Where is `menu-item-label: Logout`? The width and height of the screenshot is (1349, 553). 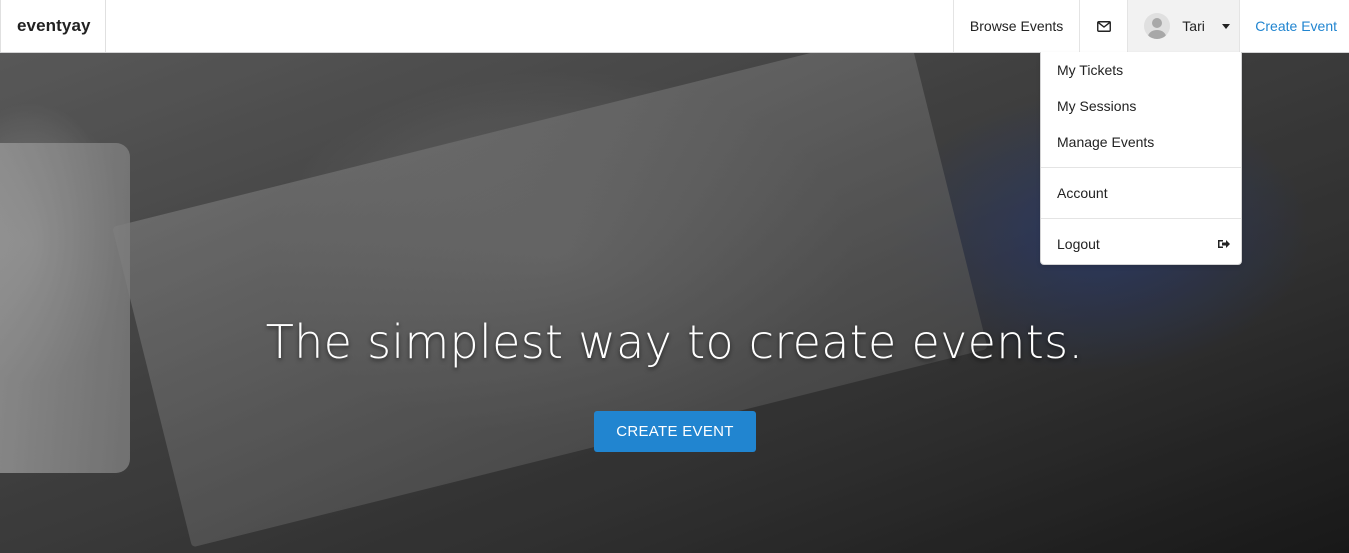 menu-item-label: Logout is located at coordinates (1078, 244).